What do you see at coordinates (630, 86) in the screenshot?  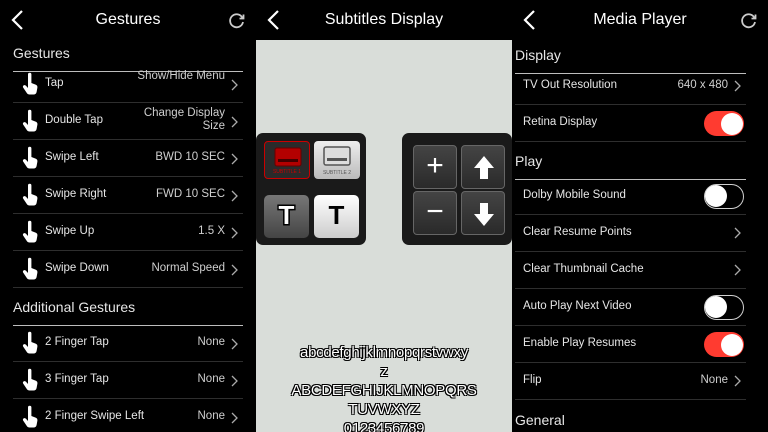 I see `tv-out-resolution-row: TV Out Resolution 640 x 480` at bounding box center [630, 86].